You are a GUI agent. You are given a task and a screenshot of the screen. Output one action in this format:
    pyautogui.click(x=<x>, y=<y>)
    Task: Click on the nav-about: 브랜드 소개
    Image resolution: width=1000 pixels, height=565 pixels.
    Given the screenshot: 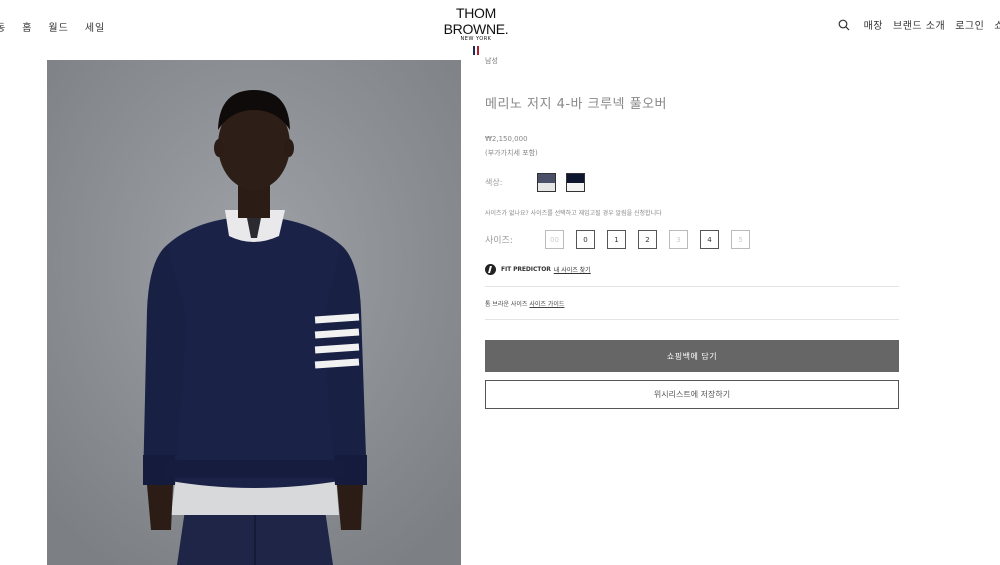 What is the action you would take?
    pyautogui.click(x=919, y=24)
    